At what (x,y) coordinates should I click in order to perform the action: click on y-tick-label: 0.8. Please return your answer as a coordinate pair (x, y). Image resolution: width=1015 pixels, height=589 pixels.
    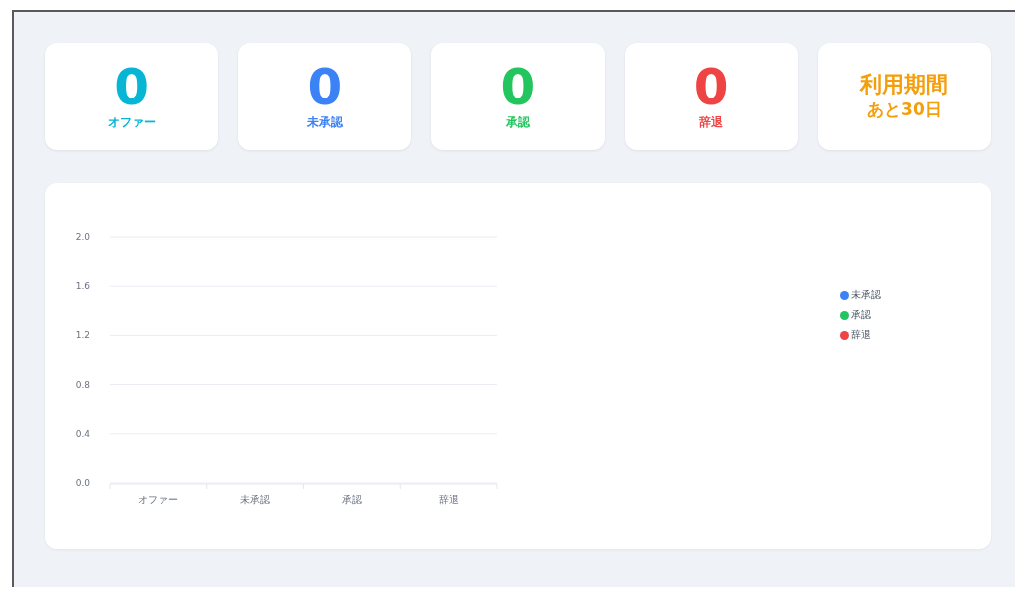
    Looking at the image, I should click on (82, 384).